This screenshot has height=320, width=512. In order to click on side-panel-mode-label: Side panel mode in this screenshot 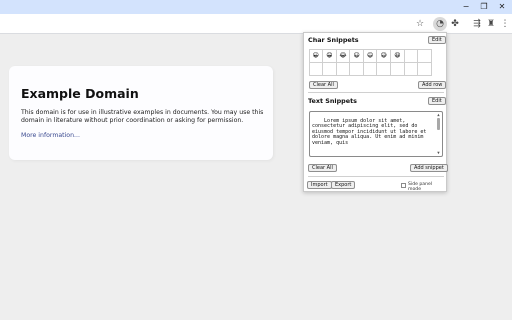, I will do `click(420, 187)`.